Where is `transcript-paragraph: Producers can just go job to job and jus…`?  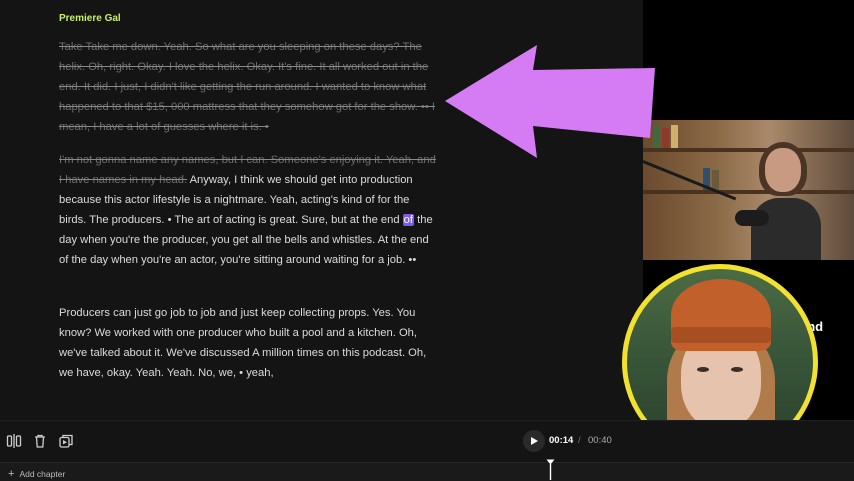
transcript-paragraph: Producers can just go job to job and jus… is located at coordinates (249, 343).